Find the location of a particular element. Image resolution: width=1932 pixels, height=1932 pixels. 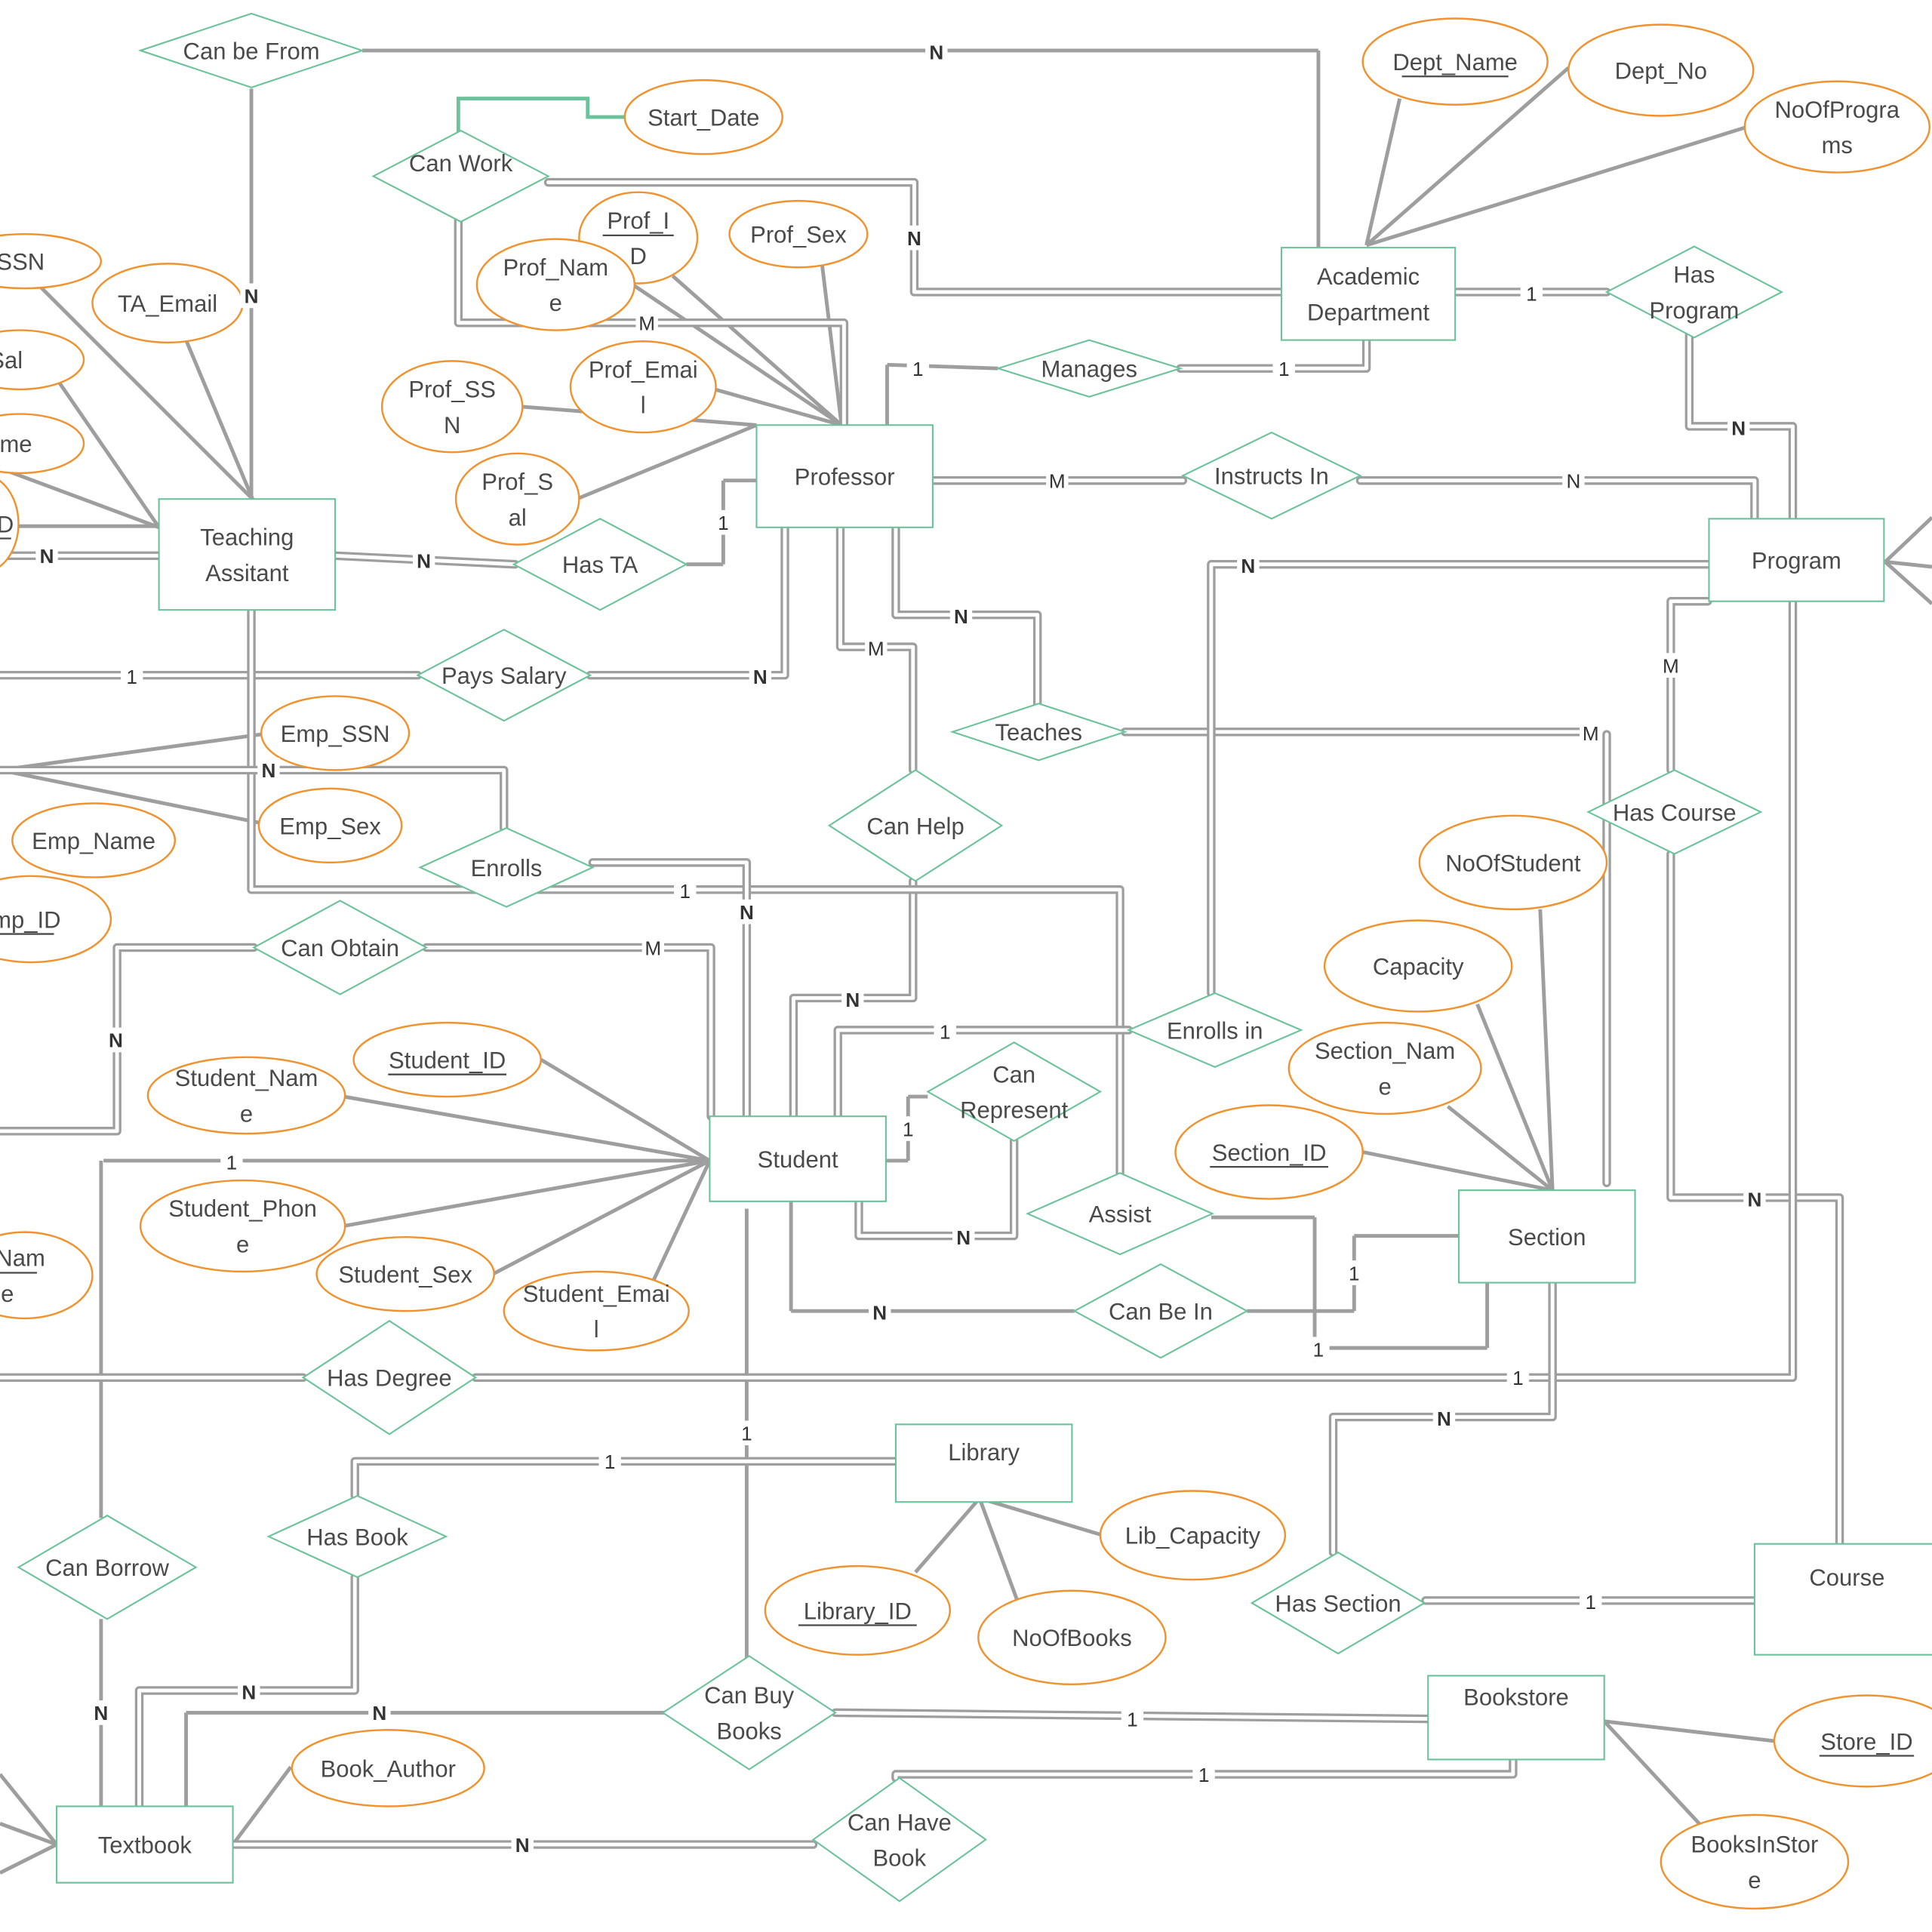

relationship-teaches: Teaches is located at coordinates (1038, 732).